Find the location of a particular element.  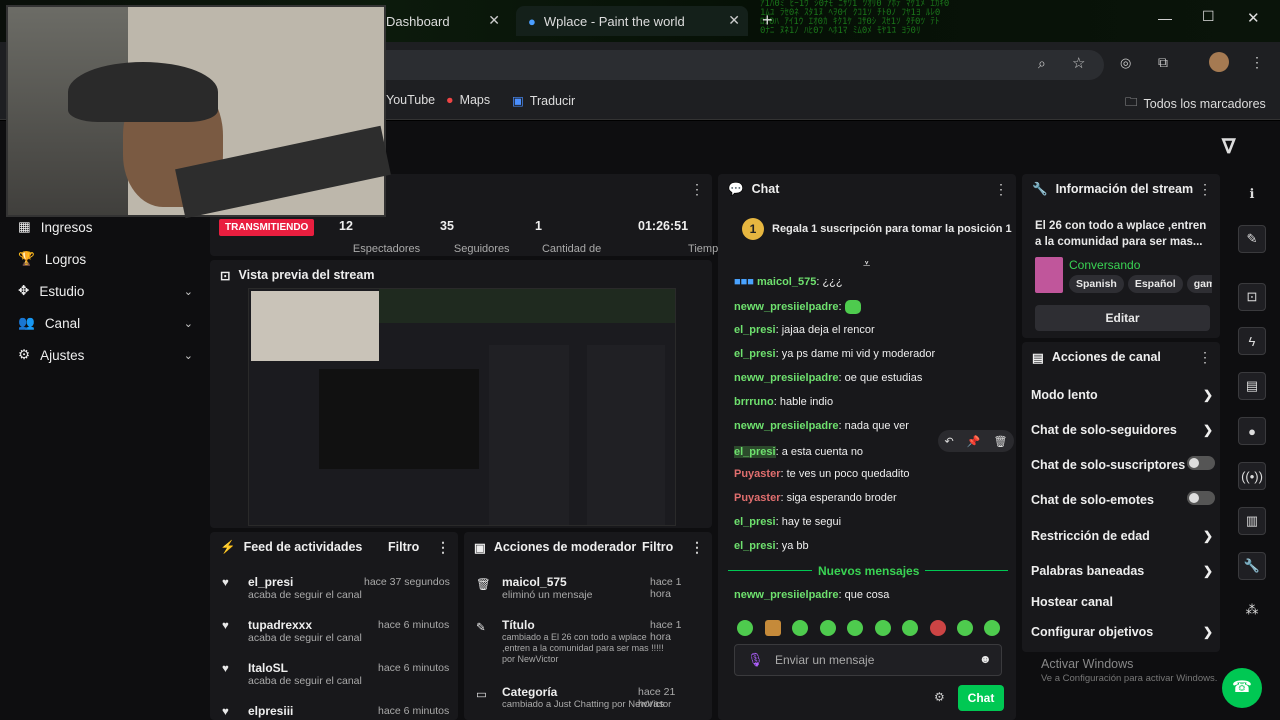

zoom-icon: ⌕ is located at coordinates (1042, 63).